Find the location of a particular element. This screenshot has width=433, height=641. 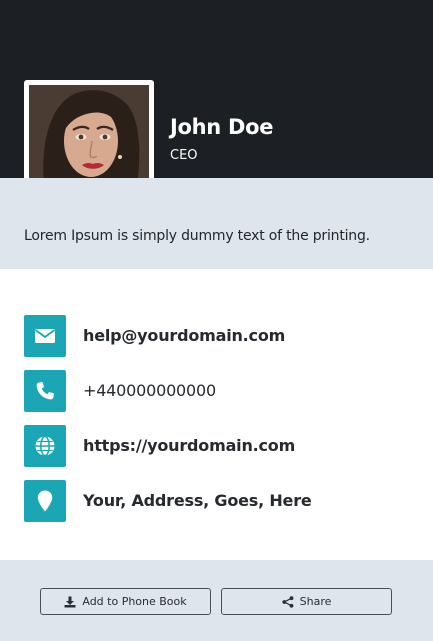

add-to-phone-book-button: Add to Phone Book is located at coordinates (125, 601).